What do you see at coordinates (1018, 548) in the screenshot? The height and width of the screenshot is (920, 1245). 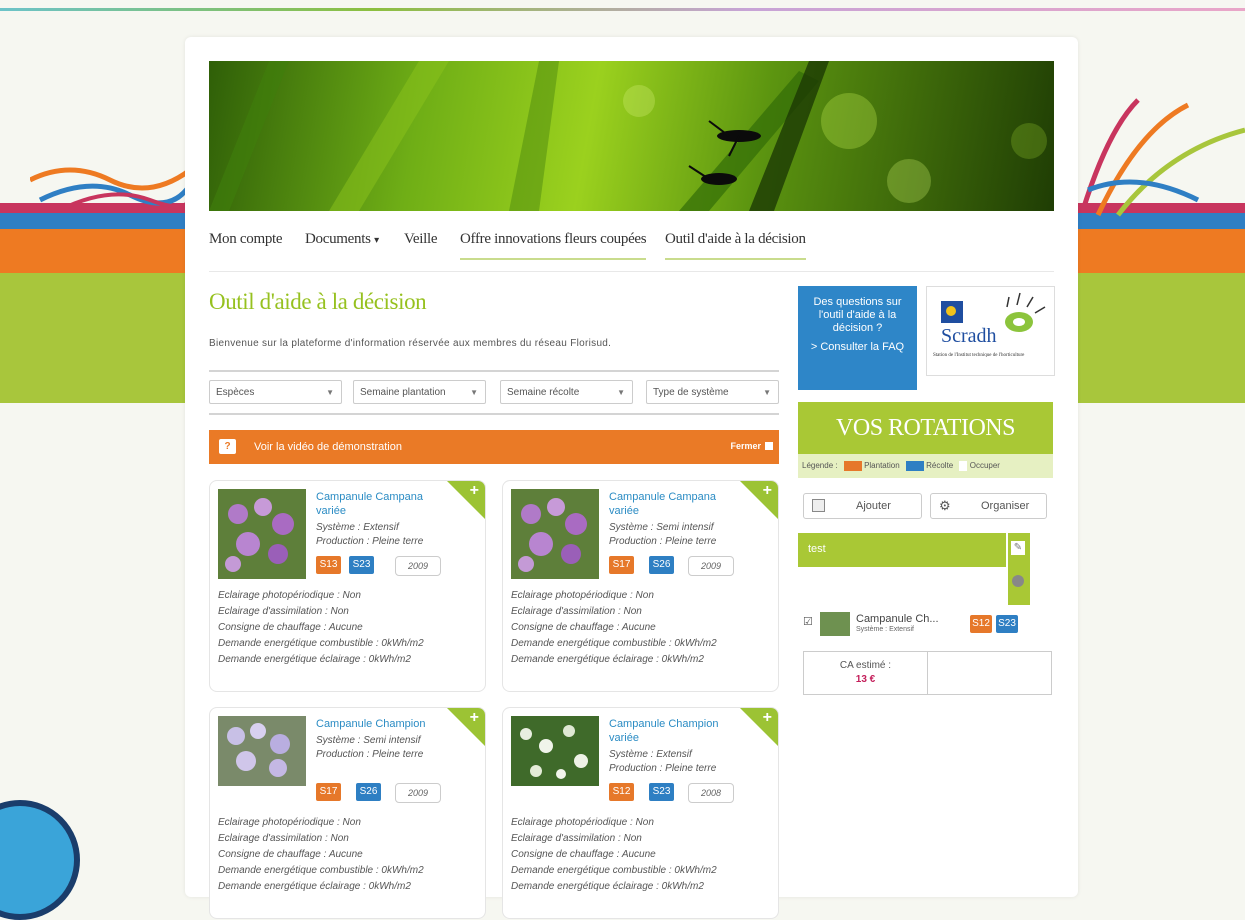 I see `edit-icon: ✎` at bounding box center [1018, 548].